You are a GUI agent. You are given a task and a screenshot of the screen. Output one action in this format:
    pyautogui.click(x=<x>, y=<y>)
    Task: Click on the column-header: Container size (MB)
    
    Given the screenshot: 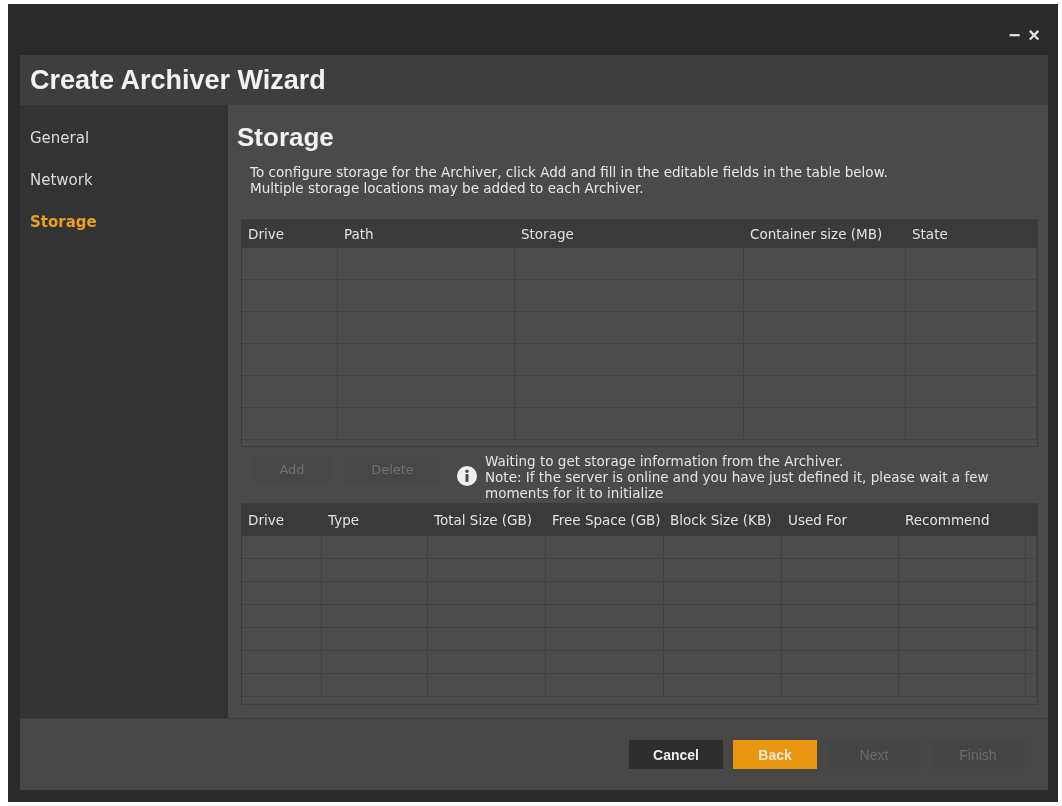 What is the action you would take?
    pyautogui.click(x=825, y=234)
    